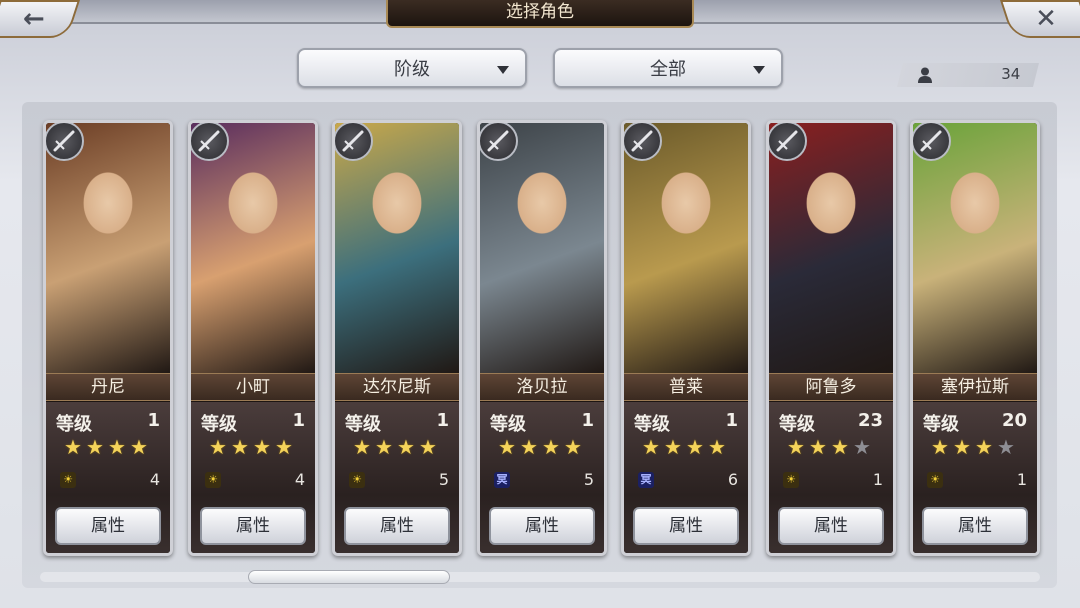 The width and height of the screenshot is (1080, 608). I want to click on character-name: 洛贝拉, so click(542, 387).